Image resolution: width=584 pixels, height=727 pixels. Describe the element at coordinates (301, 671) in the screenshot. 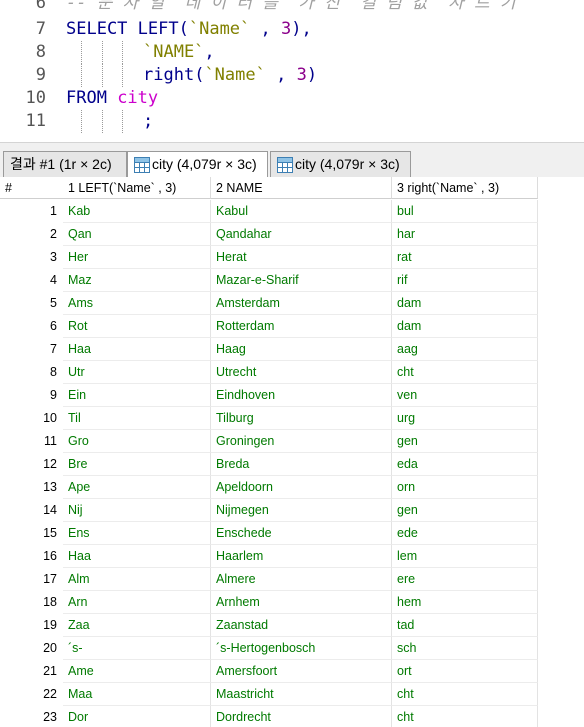

I see `cell-name: Amersfoort` at that location.